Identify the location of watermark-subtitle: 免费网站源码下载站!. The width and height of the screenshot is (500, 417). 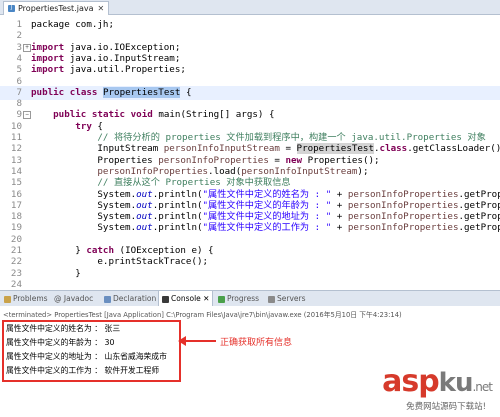
(446, 407).